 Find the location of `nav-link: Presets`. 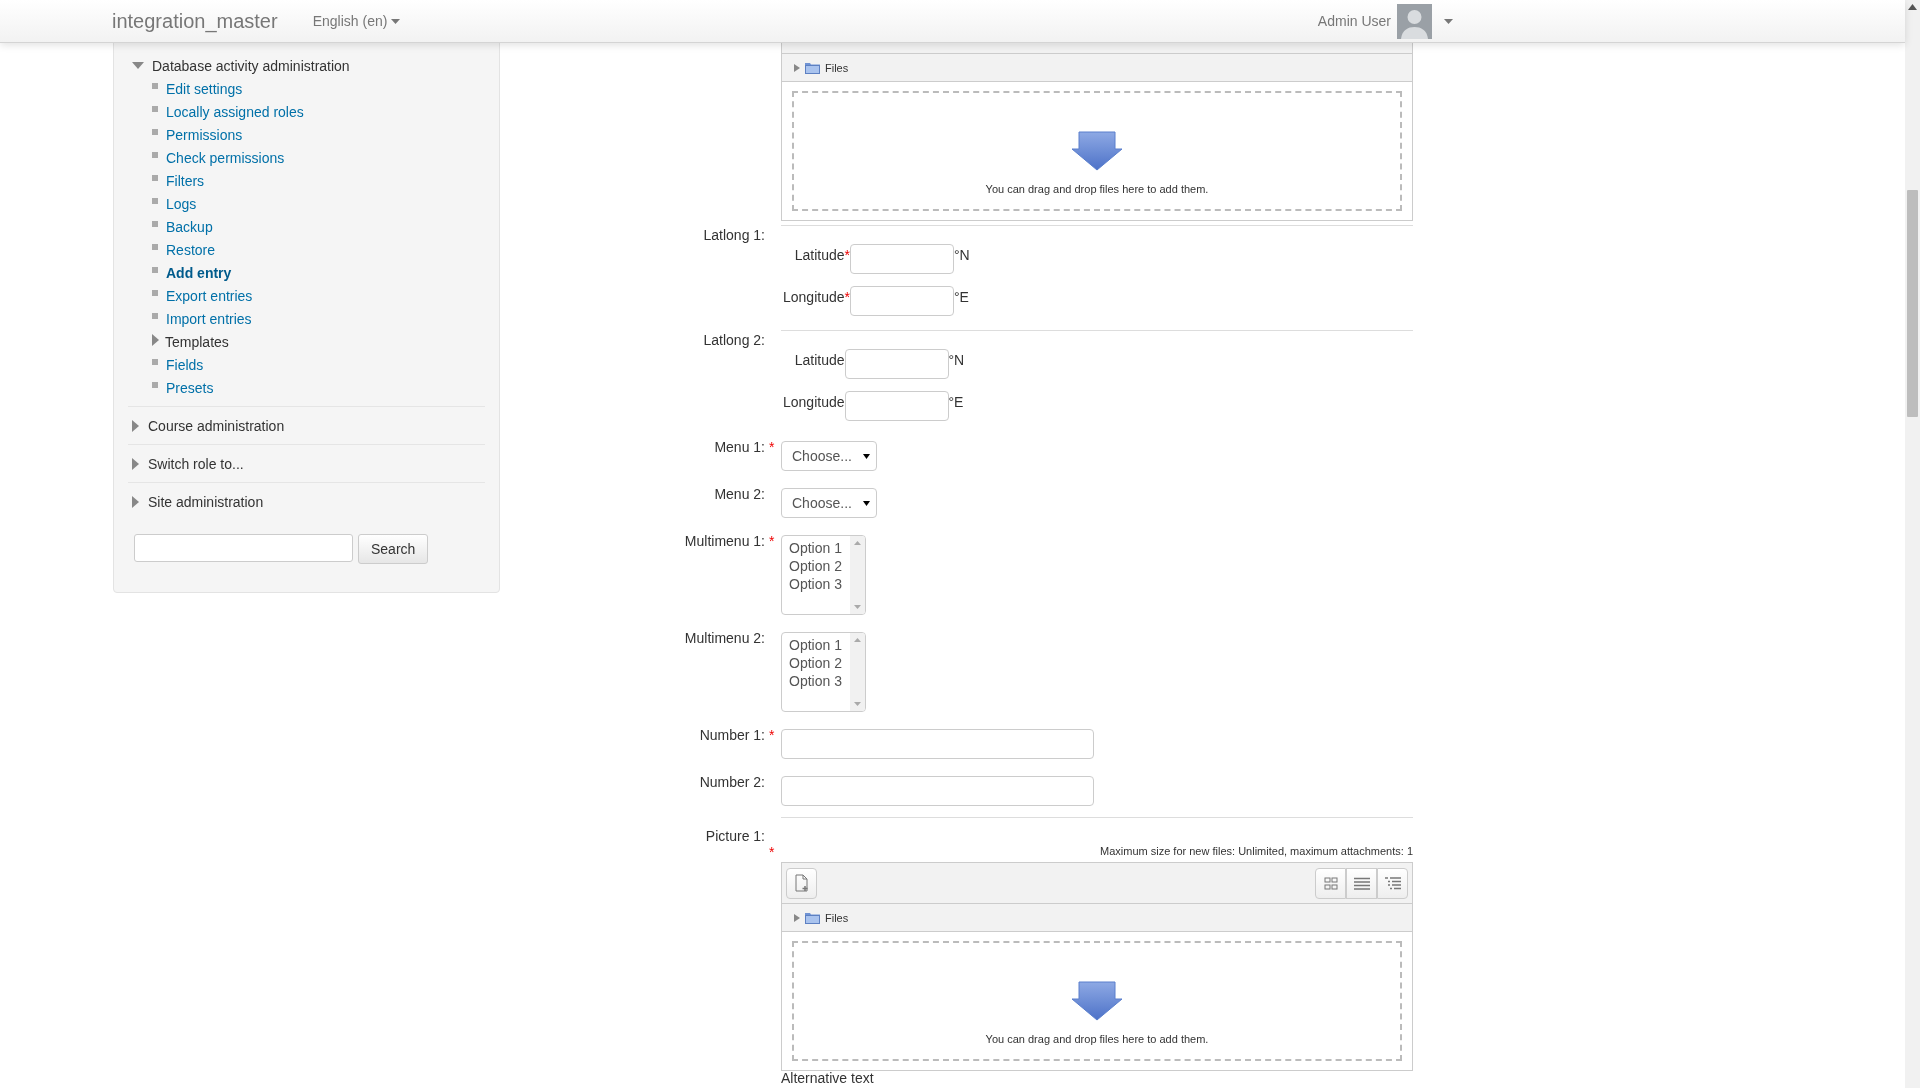

nav-link: Presets is located at coordinates (190, 387).